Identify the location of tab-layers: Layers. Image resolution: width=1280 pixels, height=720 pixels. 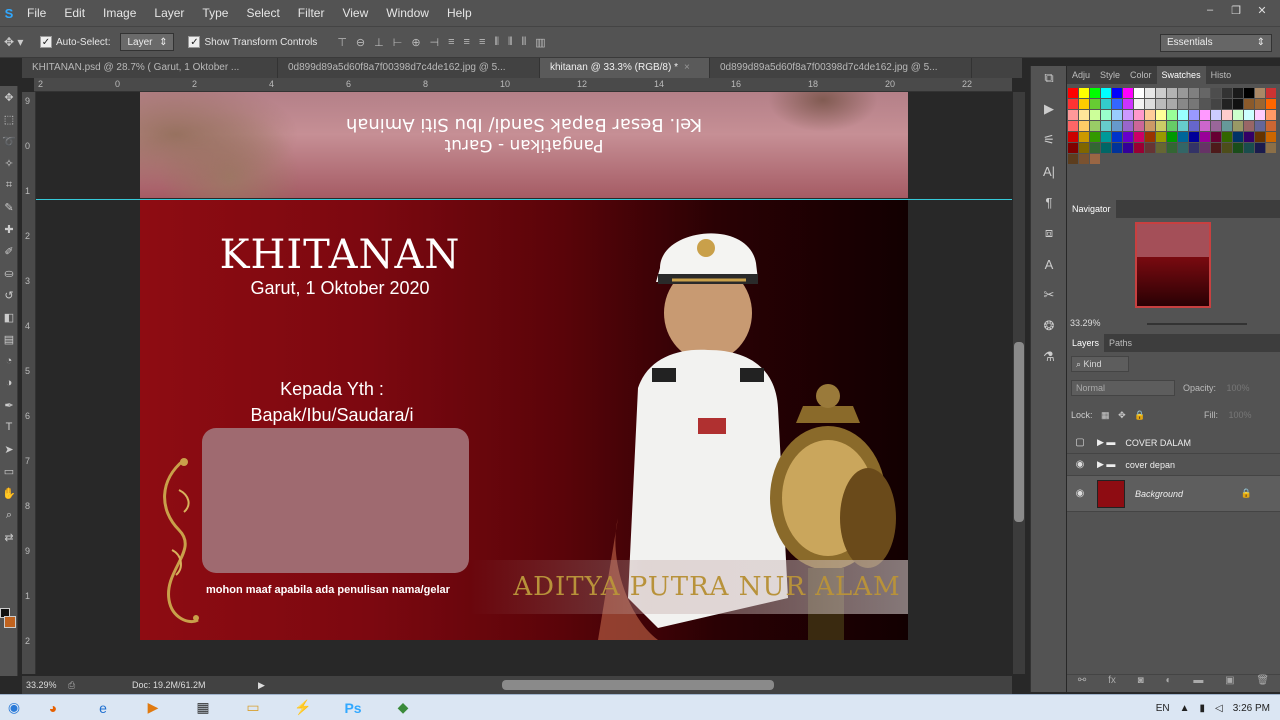
(1086, 343).